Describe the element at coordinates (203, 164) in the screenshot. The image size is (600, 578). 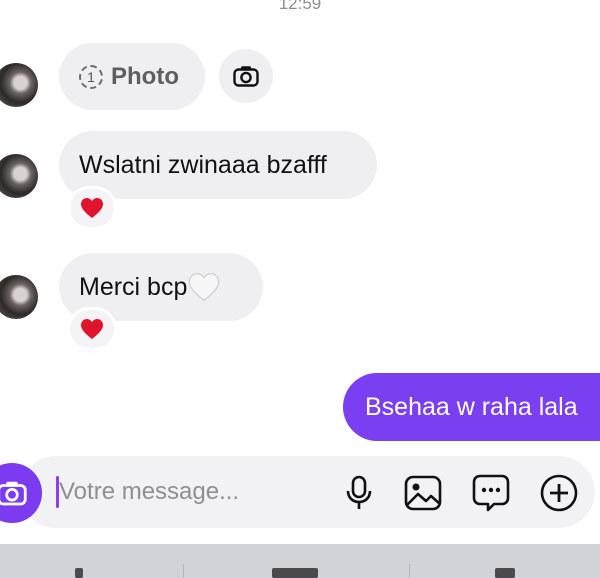
I see `message-text: Wslatni zwinaaa bzafff` at that location.